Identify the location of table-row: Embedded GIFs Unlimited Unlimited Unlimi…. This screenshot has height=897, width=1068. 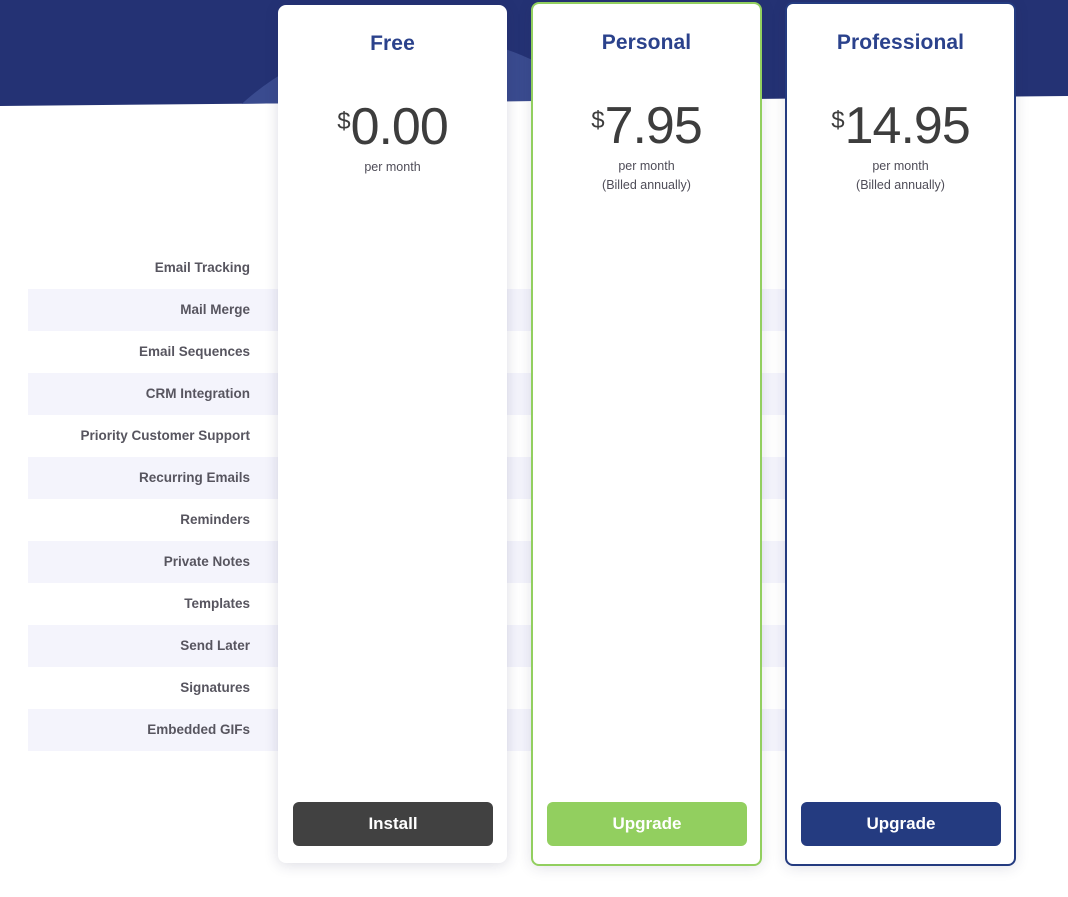
(521, 730).